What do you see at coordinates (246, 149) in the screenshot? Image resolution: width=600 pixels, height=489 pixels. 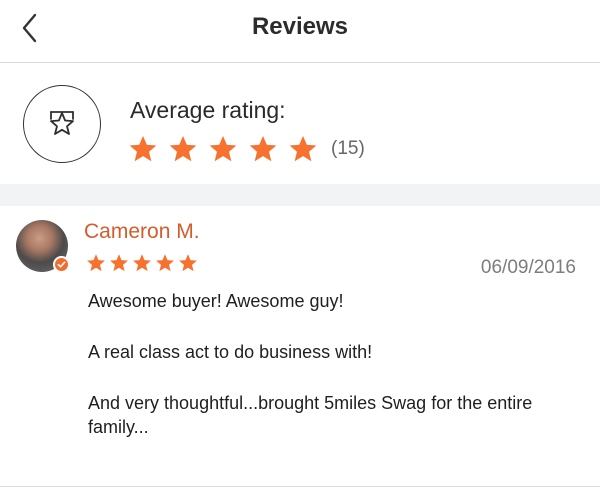 I see `average-rating-stars: (15)` at bounding box center [246, 149].